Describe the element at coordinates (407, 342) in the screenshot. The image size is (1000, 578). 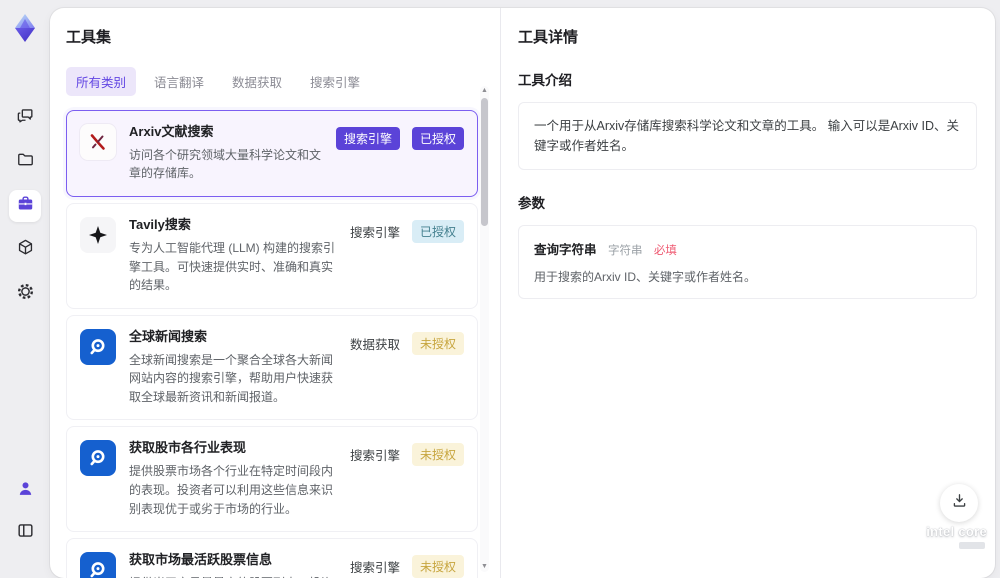
I see `tool-meta: 数据获取 未授权` at that location.